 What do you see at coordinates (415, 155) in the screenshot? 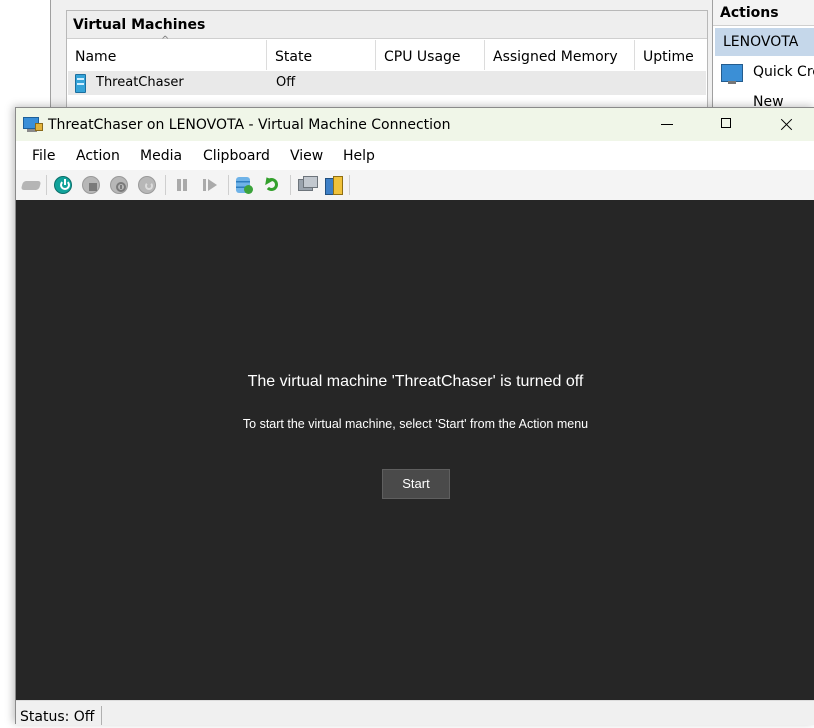
I see `menu-bar: File Action Media Clipboard View Help` at bounding box center [415, 155].